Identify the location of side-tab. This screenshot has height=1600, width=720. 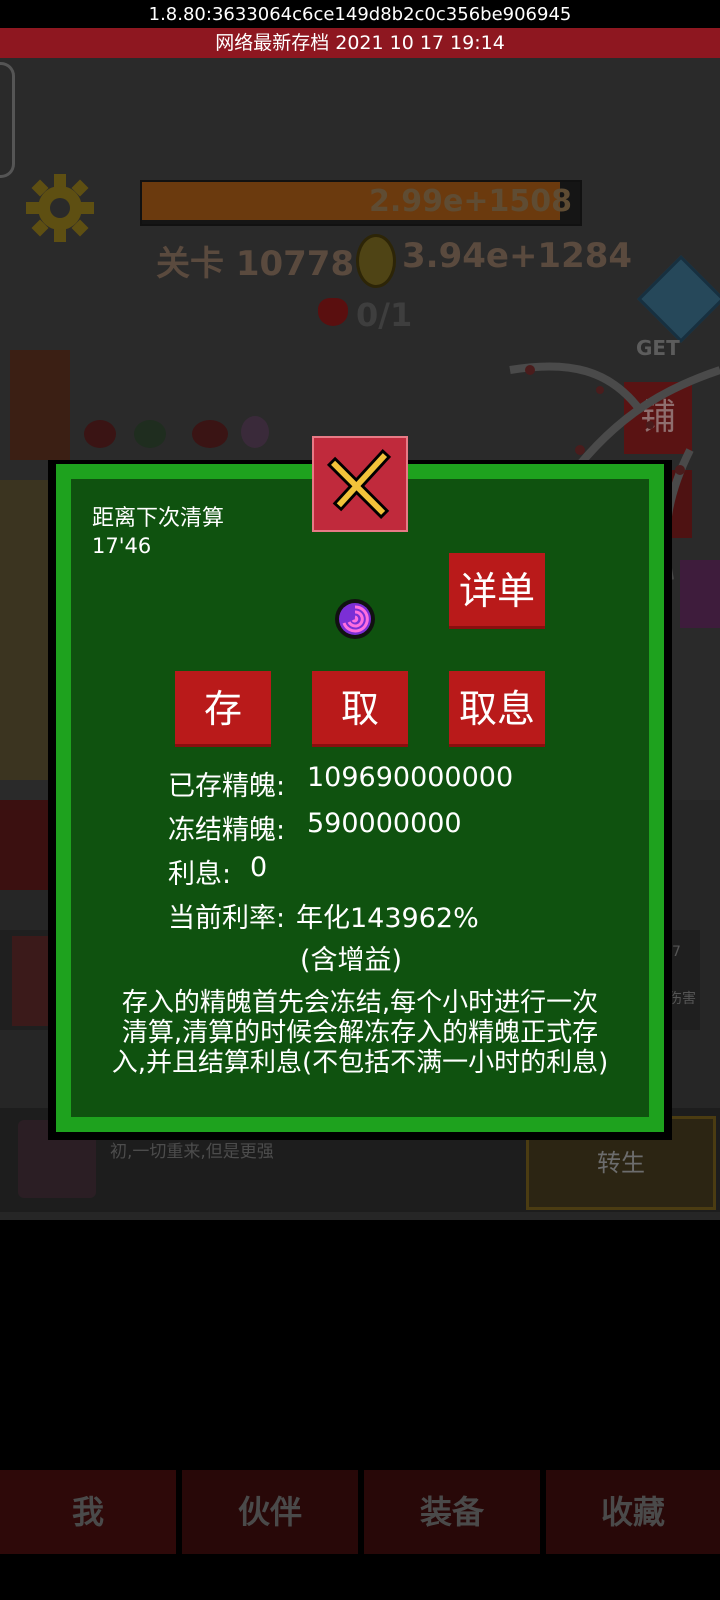
(7, 120).